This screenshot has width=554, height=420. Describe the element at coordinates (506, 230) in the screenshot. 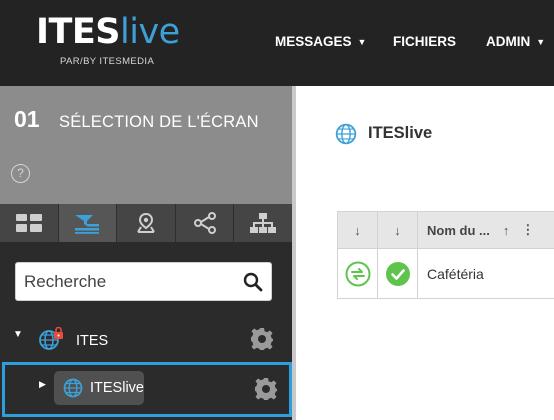

I see `sort-arrow-icon: ↑` at that location.